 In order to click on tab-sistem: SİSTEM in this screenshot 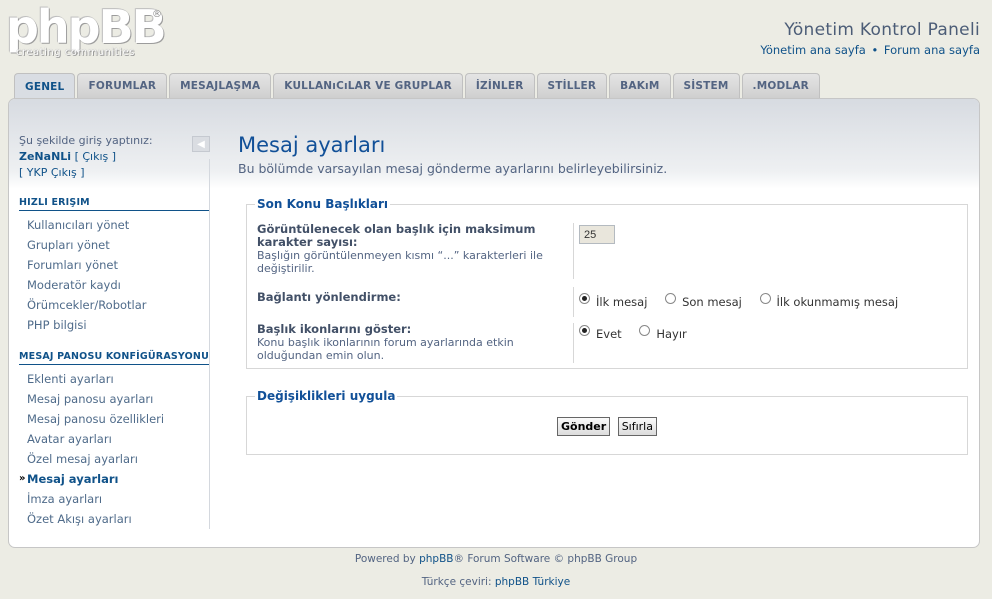, I will do `click(706, 85)`.